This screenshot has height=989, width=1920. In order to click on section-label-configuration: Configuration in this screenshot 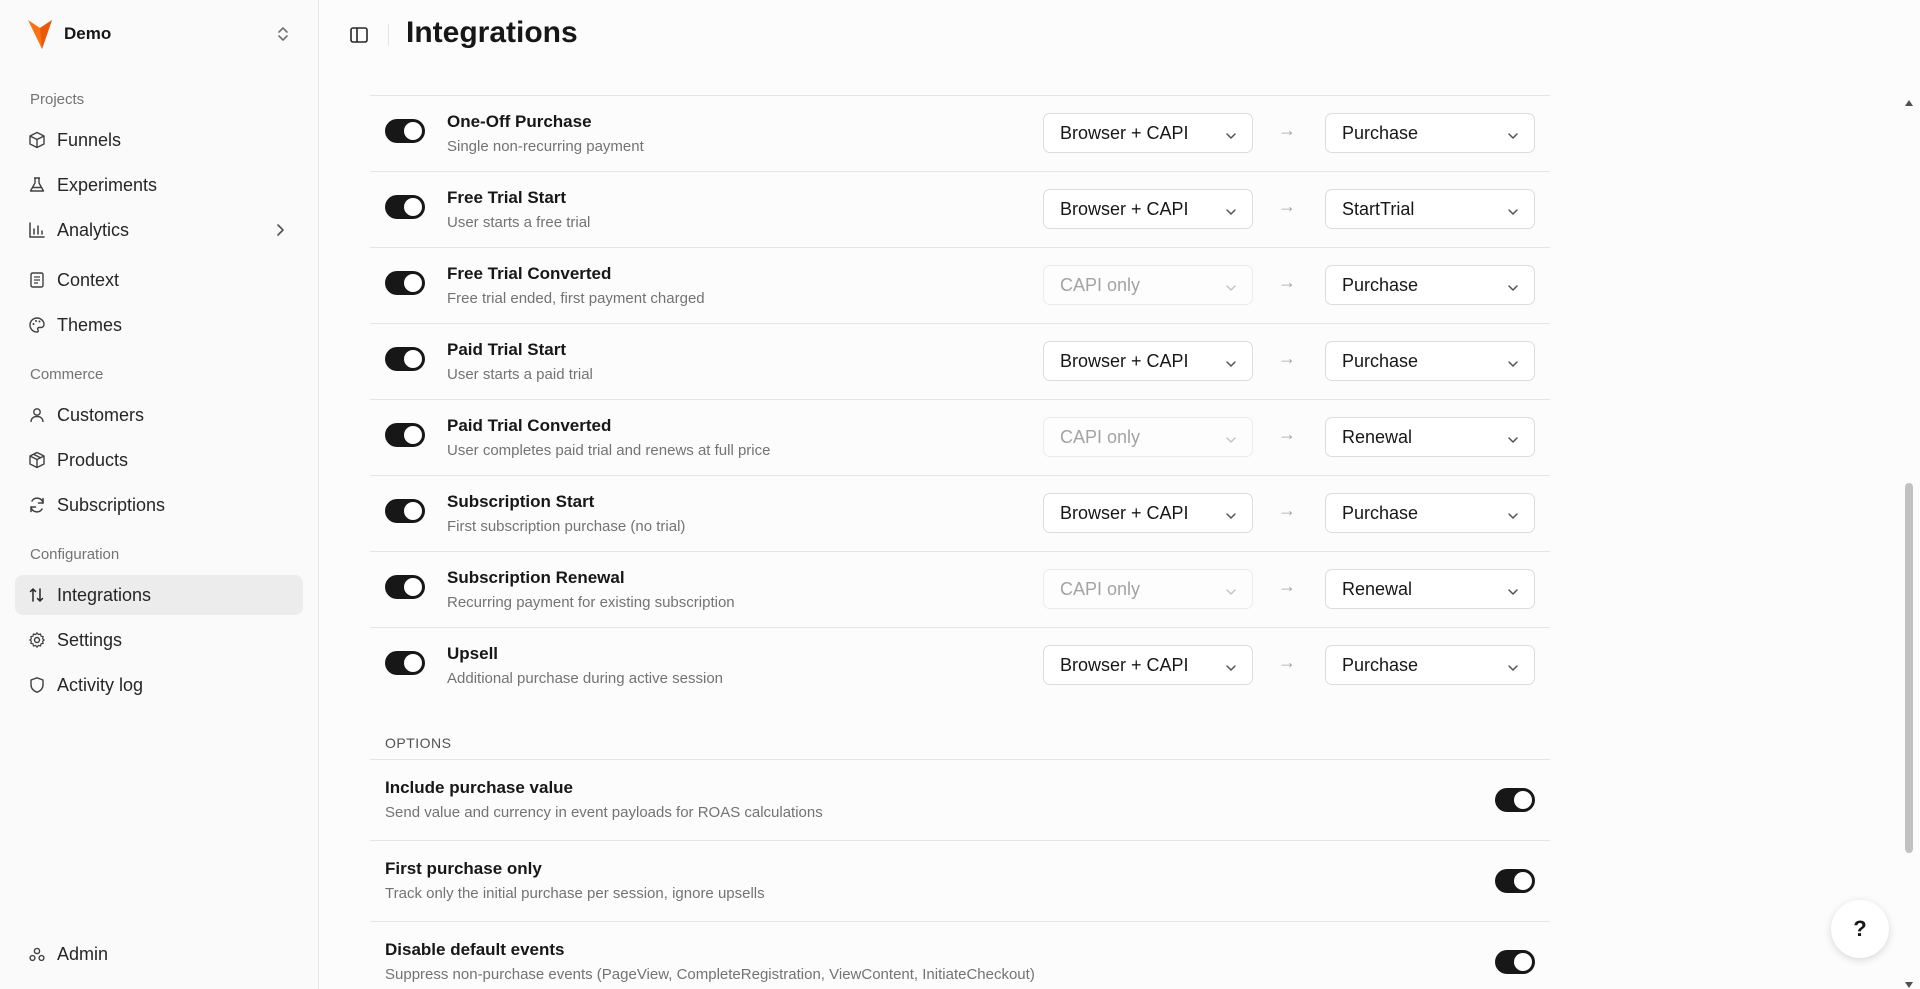, I will do `click(75, 554)`.